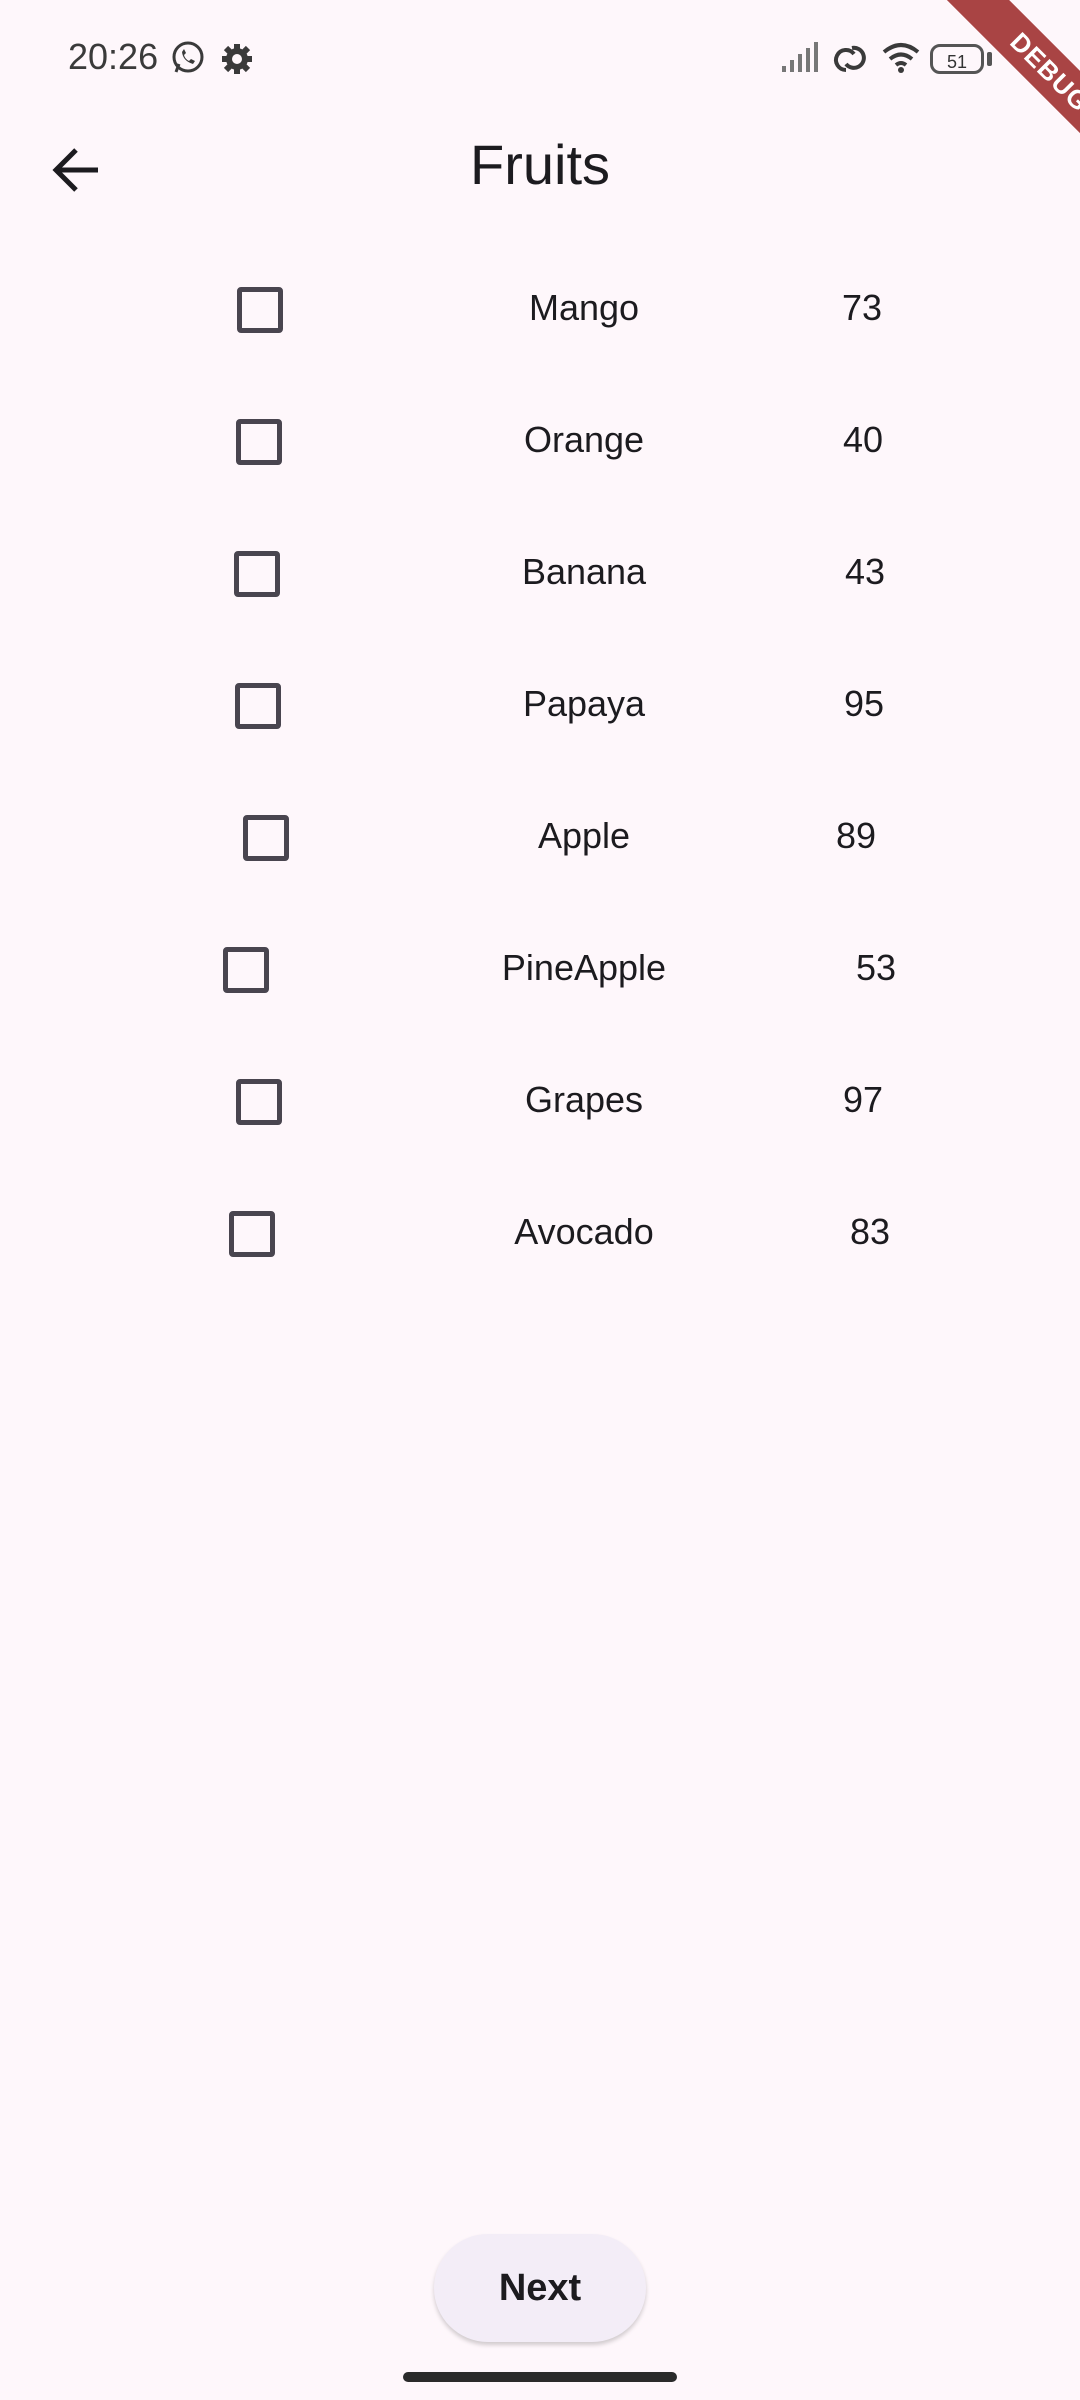 This screenshot has height=2400, width=1080. I want to click on list-item: Avocado 83, so click(540, 1235).